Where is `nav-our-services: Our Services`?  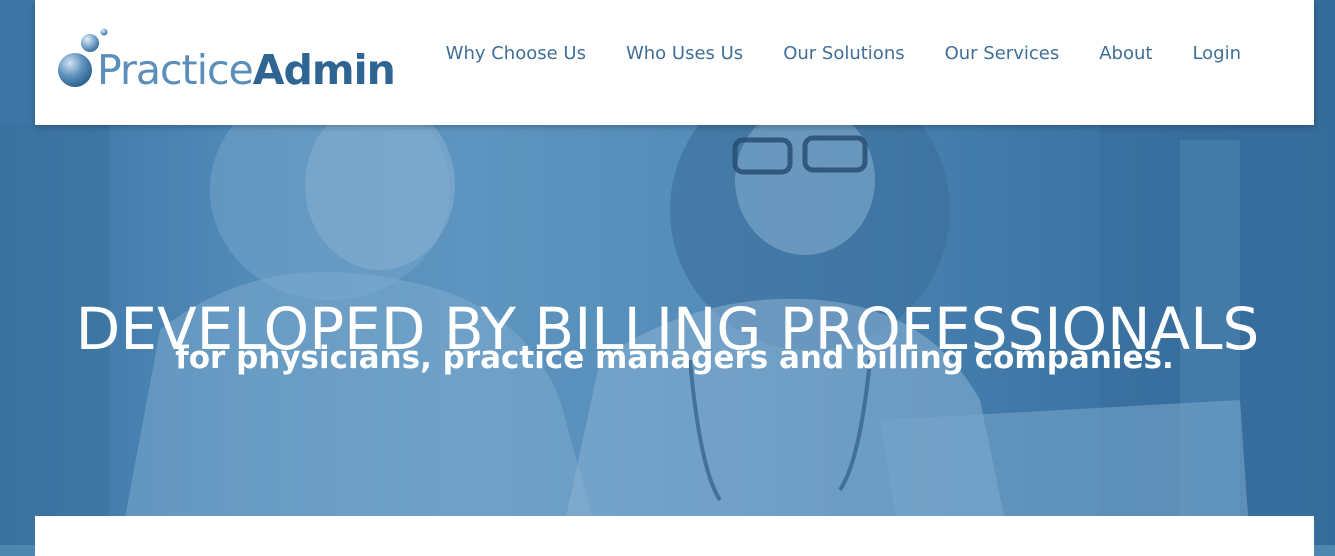 nav-our-services: Our Services is located at coordinates (1002, 54).